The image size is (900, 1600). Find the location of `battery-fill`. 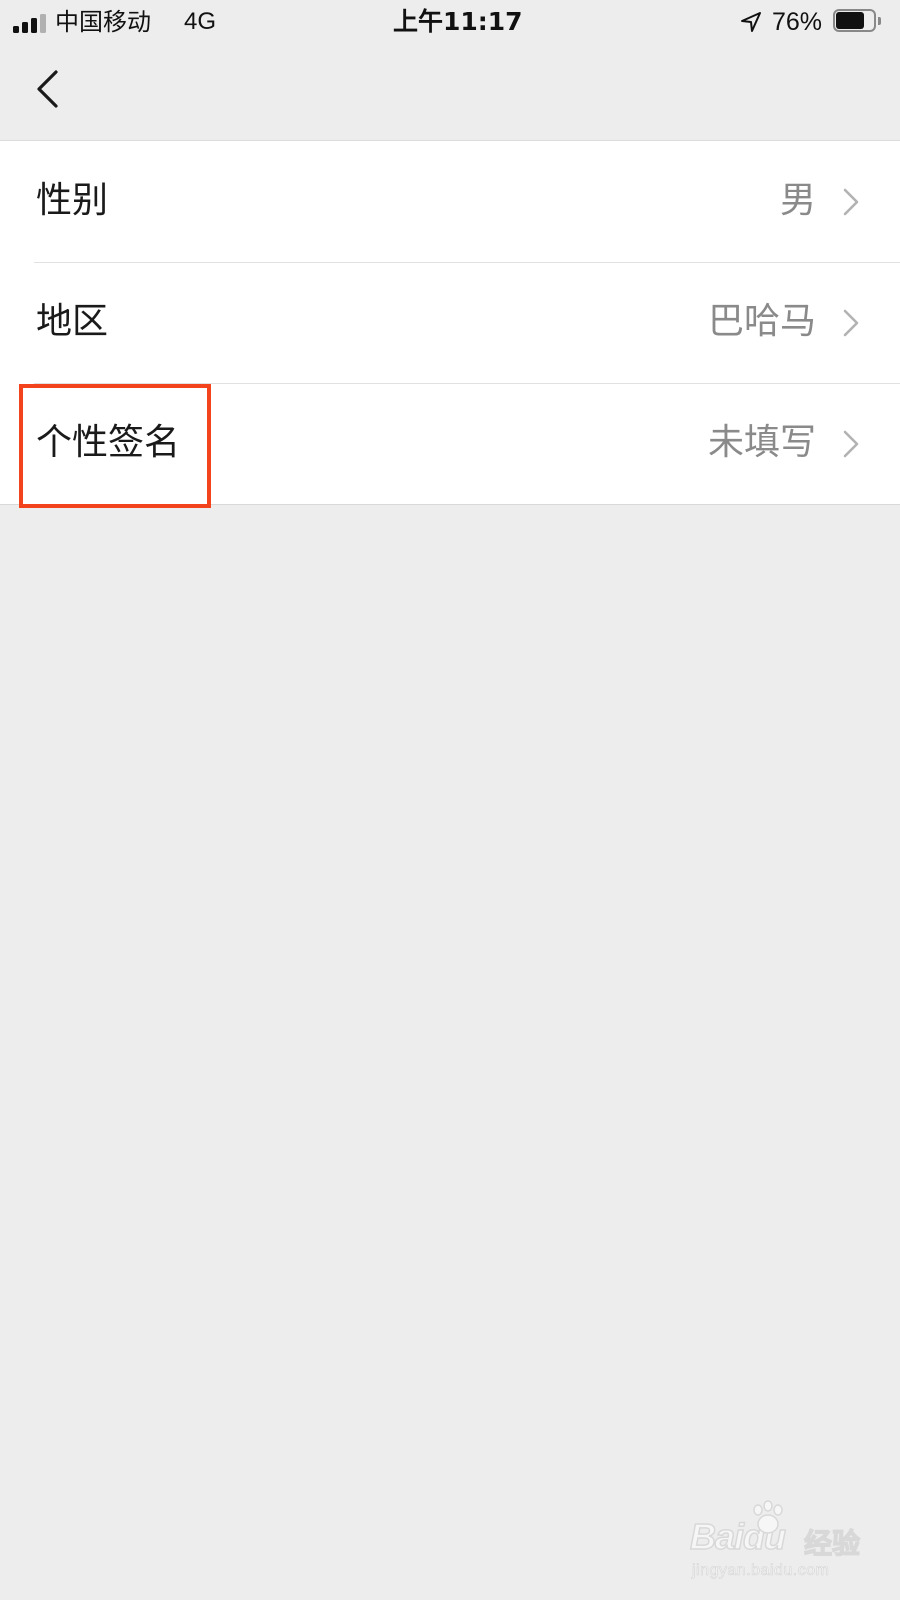

battery-fill is located at coordinates (850, 20).